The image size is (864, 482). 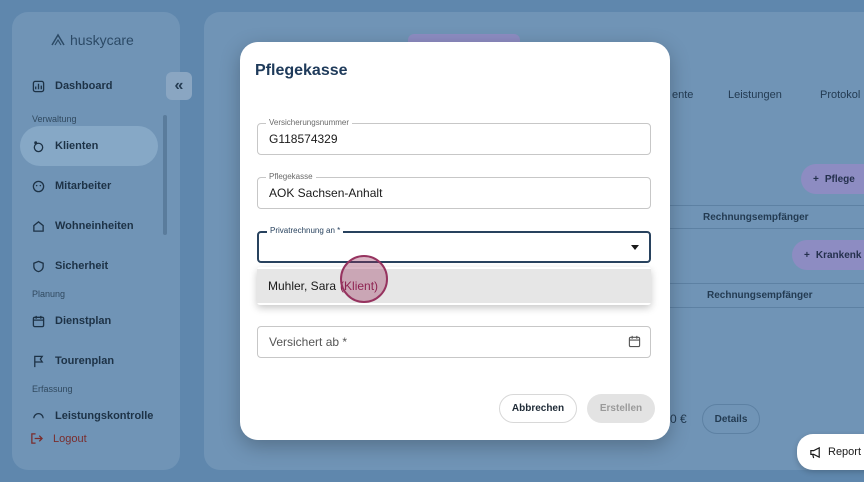 I want to click on housing-icon, so click(x=38, y=226).